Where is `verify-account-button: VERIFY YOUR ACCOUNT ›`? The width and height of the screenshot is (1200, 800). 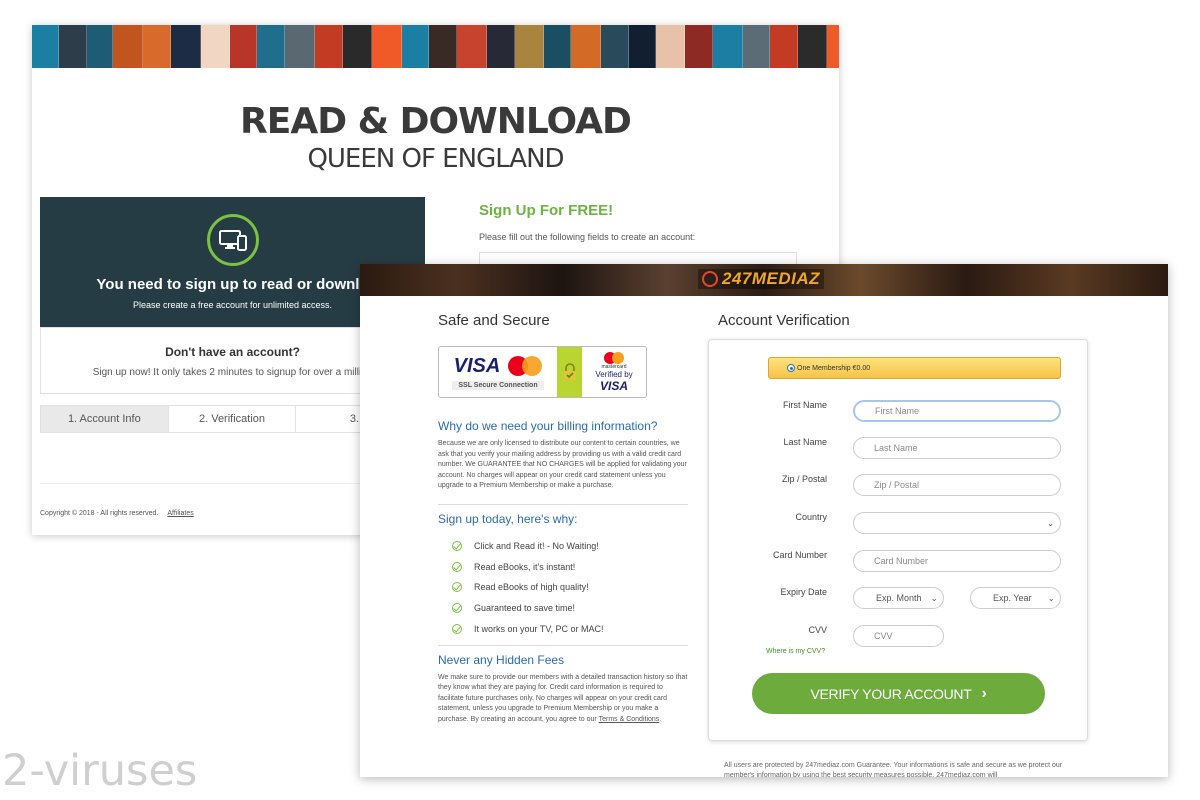 verify-account-button: VERIFY YOUR ACCOUNT › is located at coordinates (898, 693).